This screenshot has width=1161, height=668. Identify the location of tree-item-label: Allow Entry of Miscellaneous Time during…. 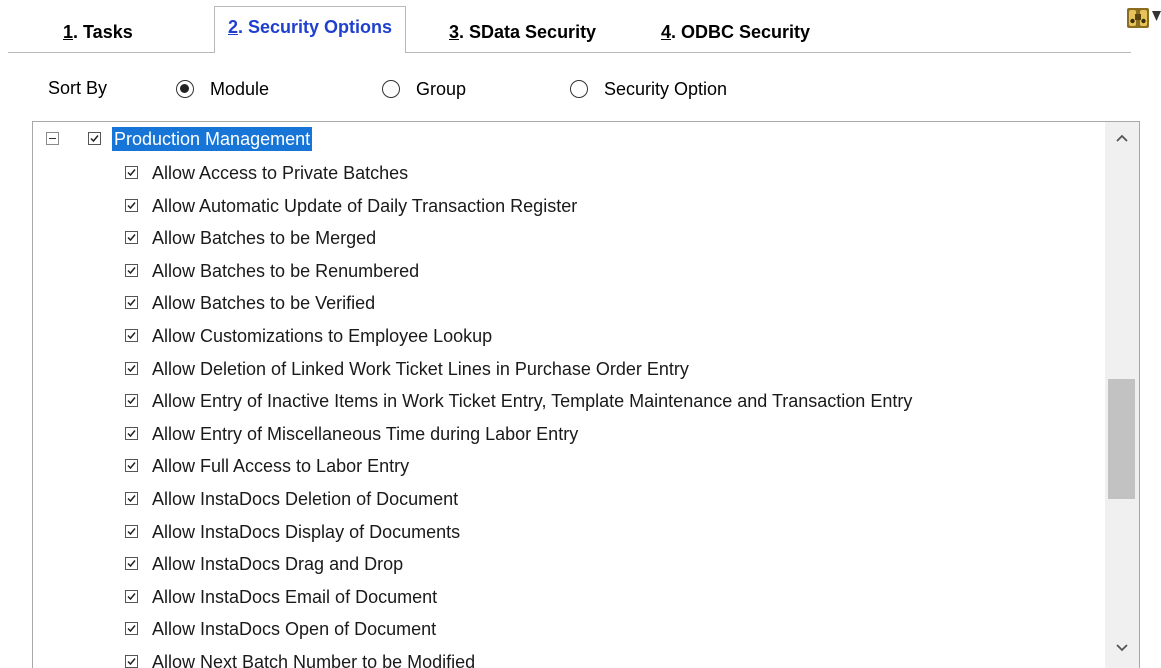
(365, 433).